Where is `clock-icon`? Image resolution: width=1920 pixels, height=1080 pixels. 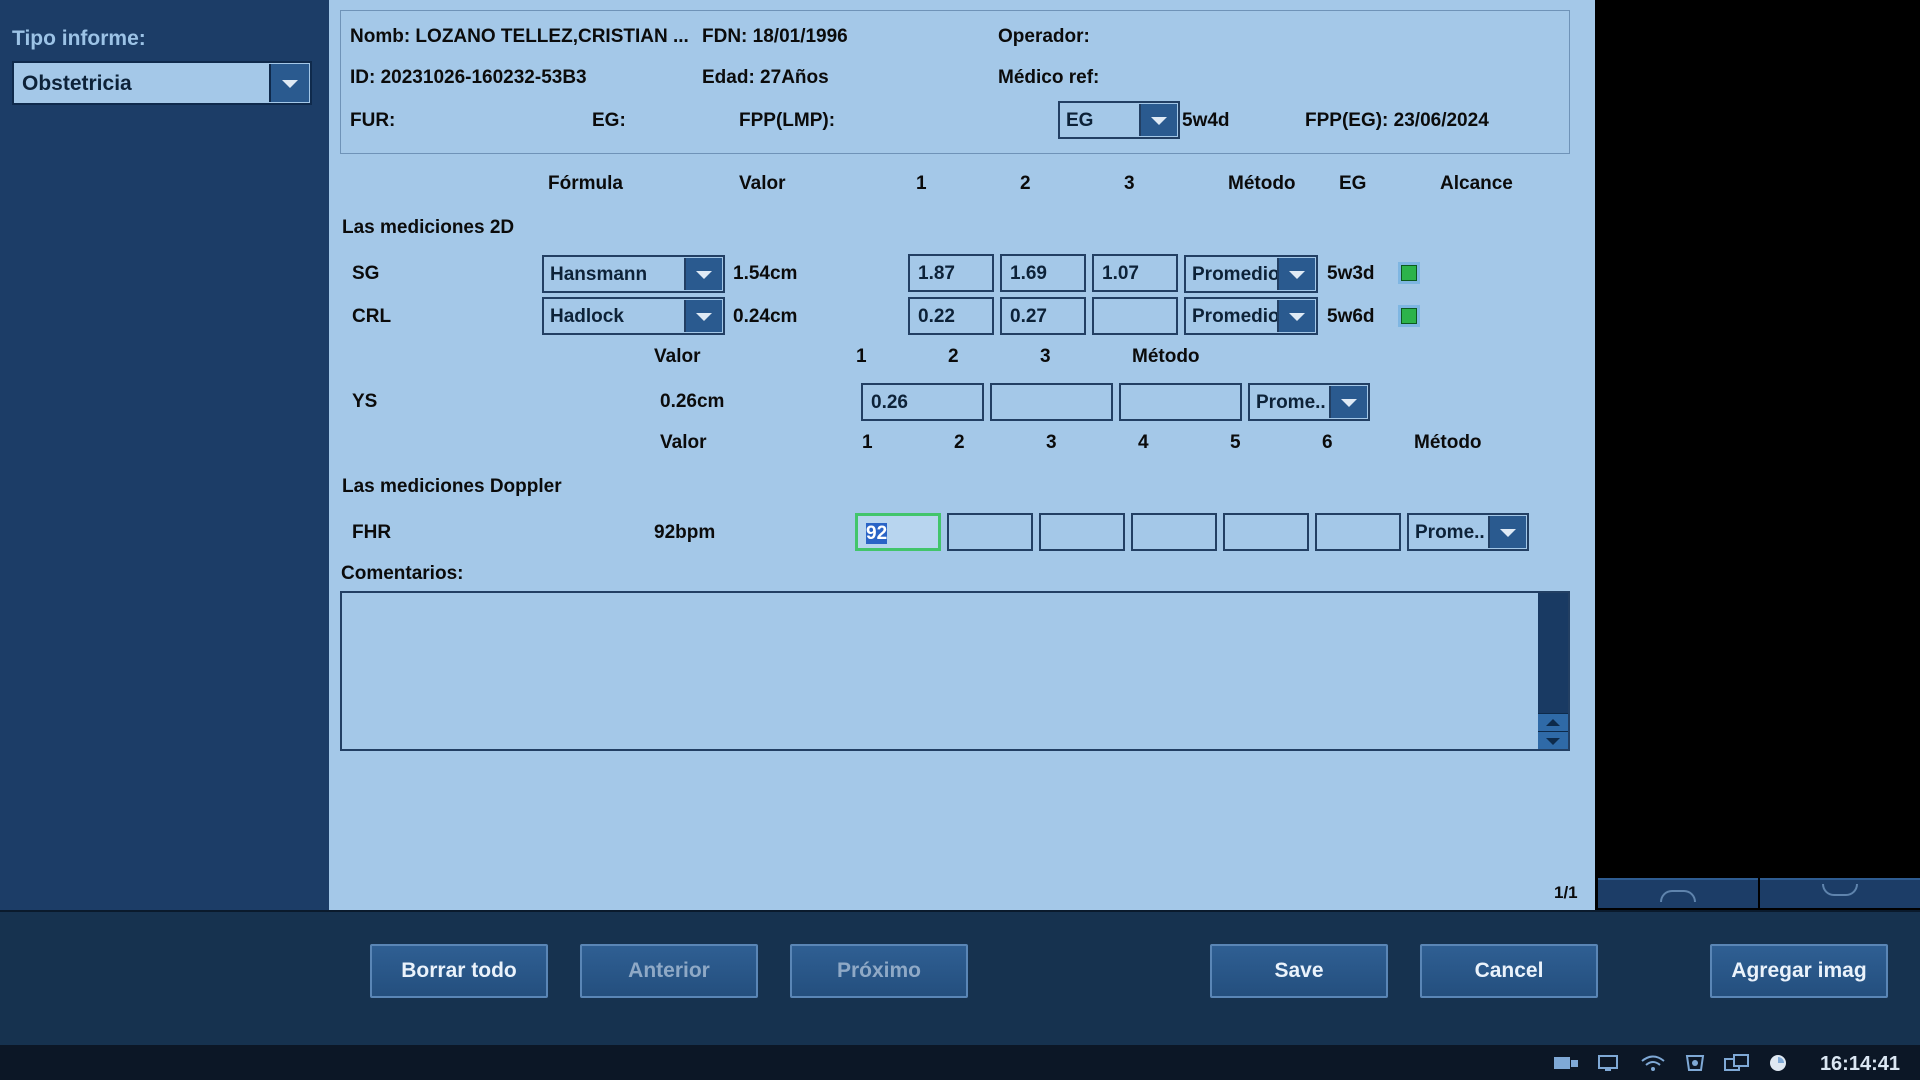 clock-icon is located at coordinates (1778, 1063).